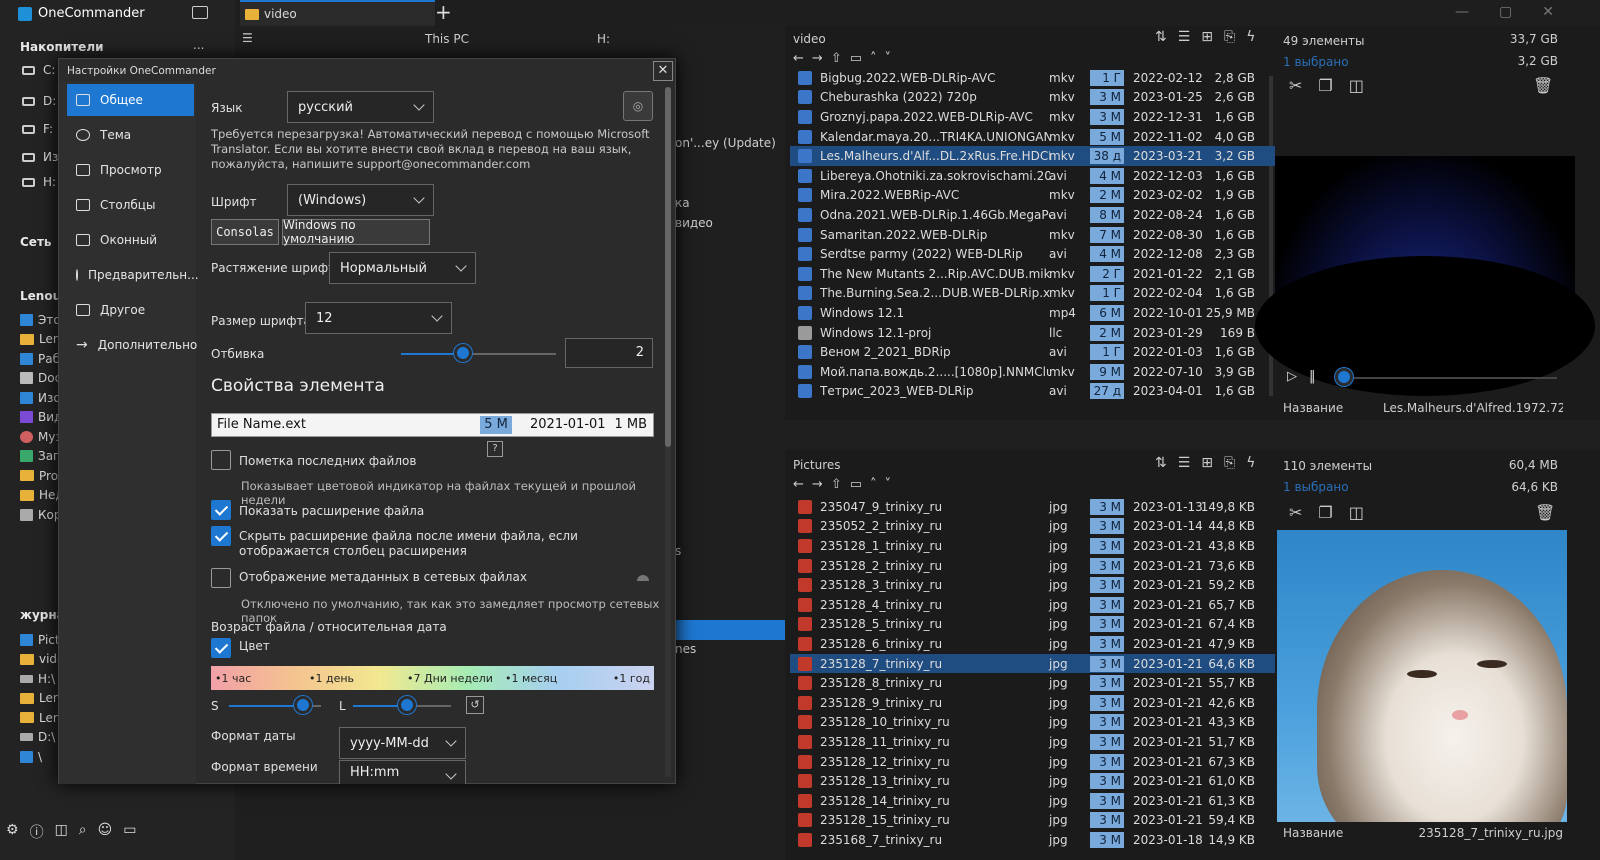 This screenshot has height=860, width=1600. Describe the element at coordinates (685, 649) in the screenshot. I see `partial-item: nes` at that location.